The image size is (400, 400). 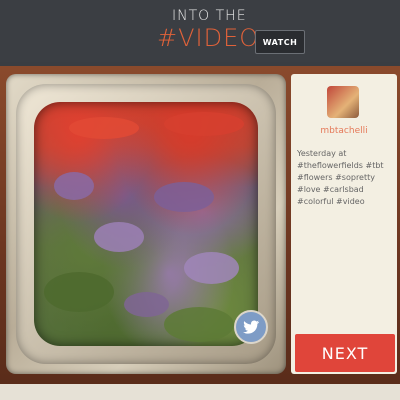 What do you see at coordinates (344, 131) in the screenshot?
I see `username-link: mbtachelli` at bounding box center [344, 131].